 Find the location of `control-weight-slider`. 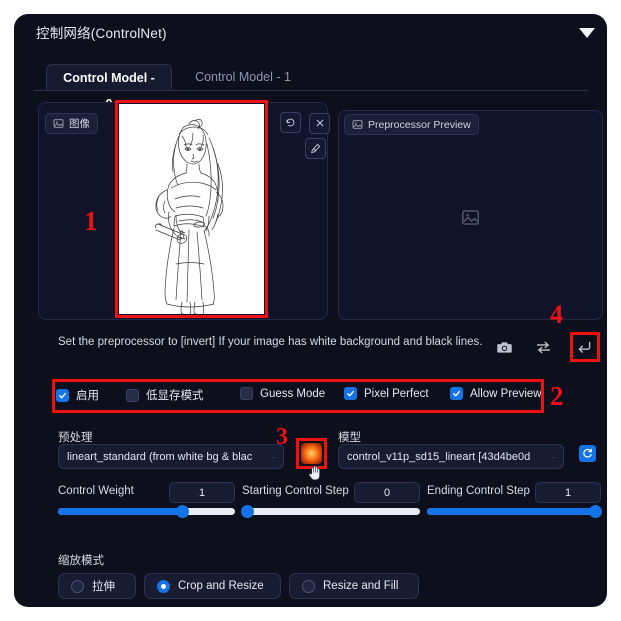

control-weight-slider is located at coordinates (146, 511).